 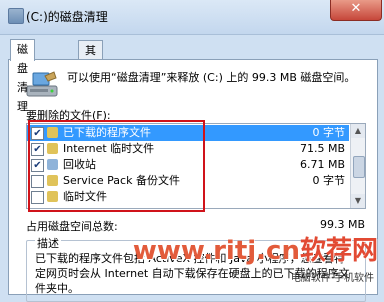 I want to click on file-size: 71.5 MB, so click(x=322, y=148).